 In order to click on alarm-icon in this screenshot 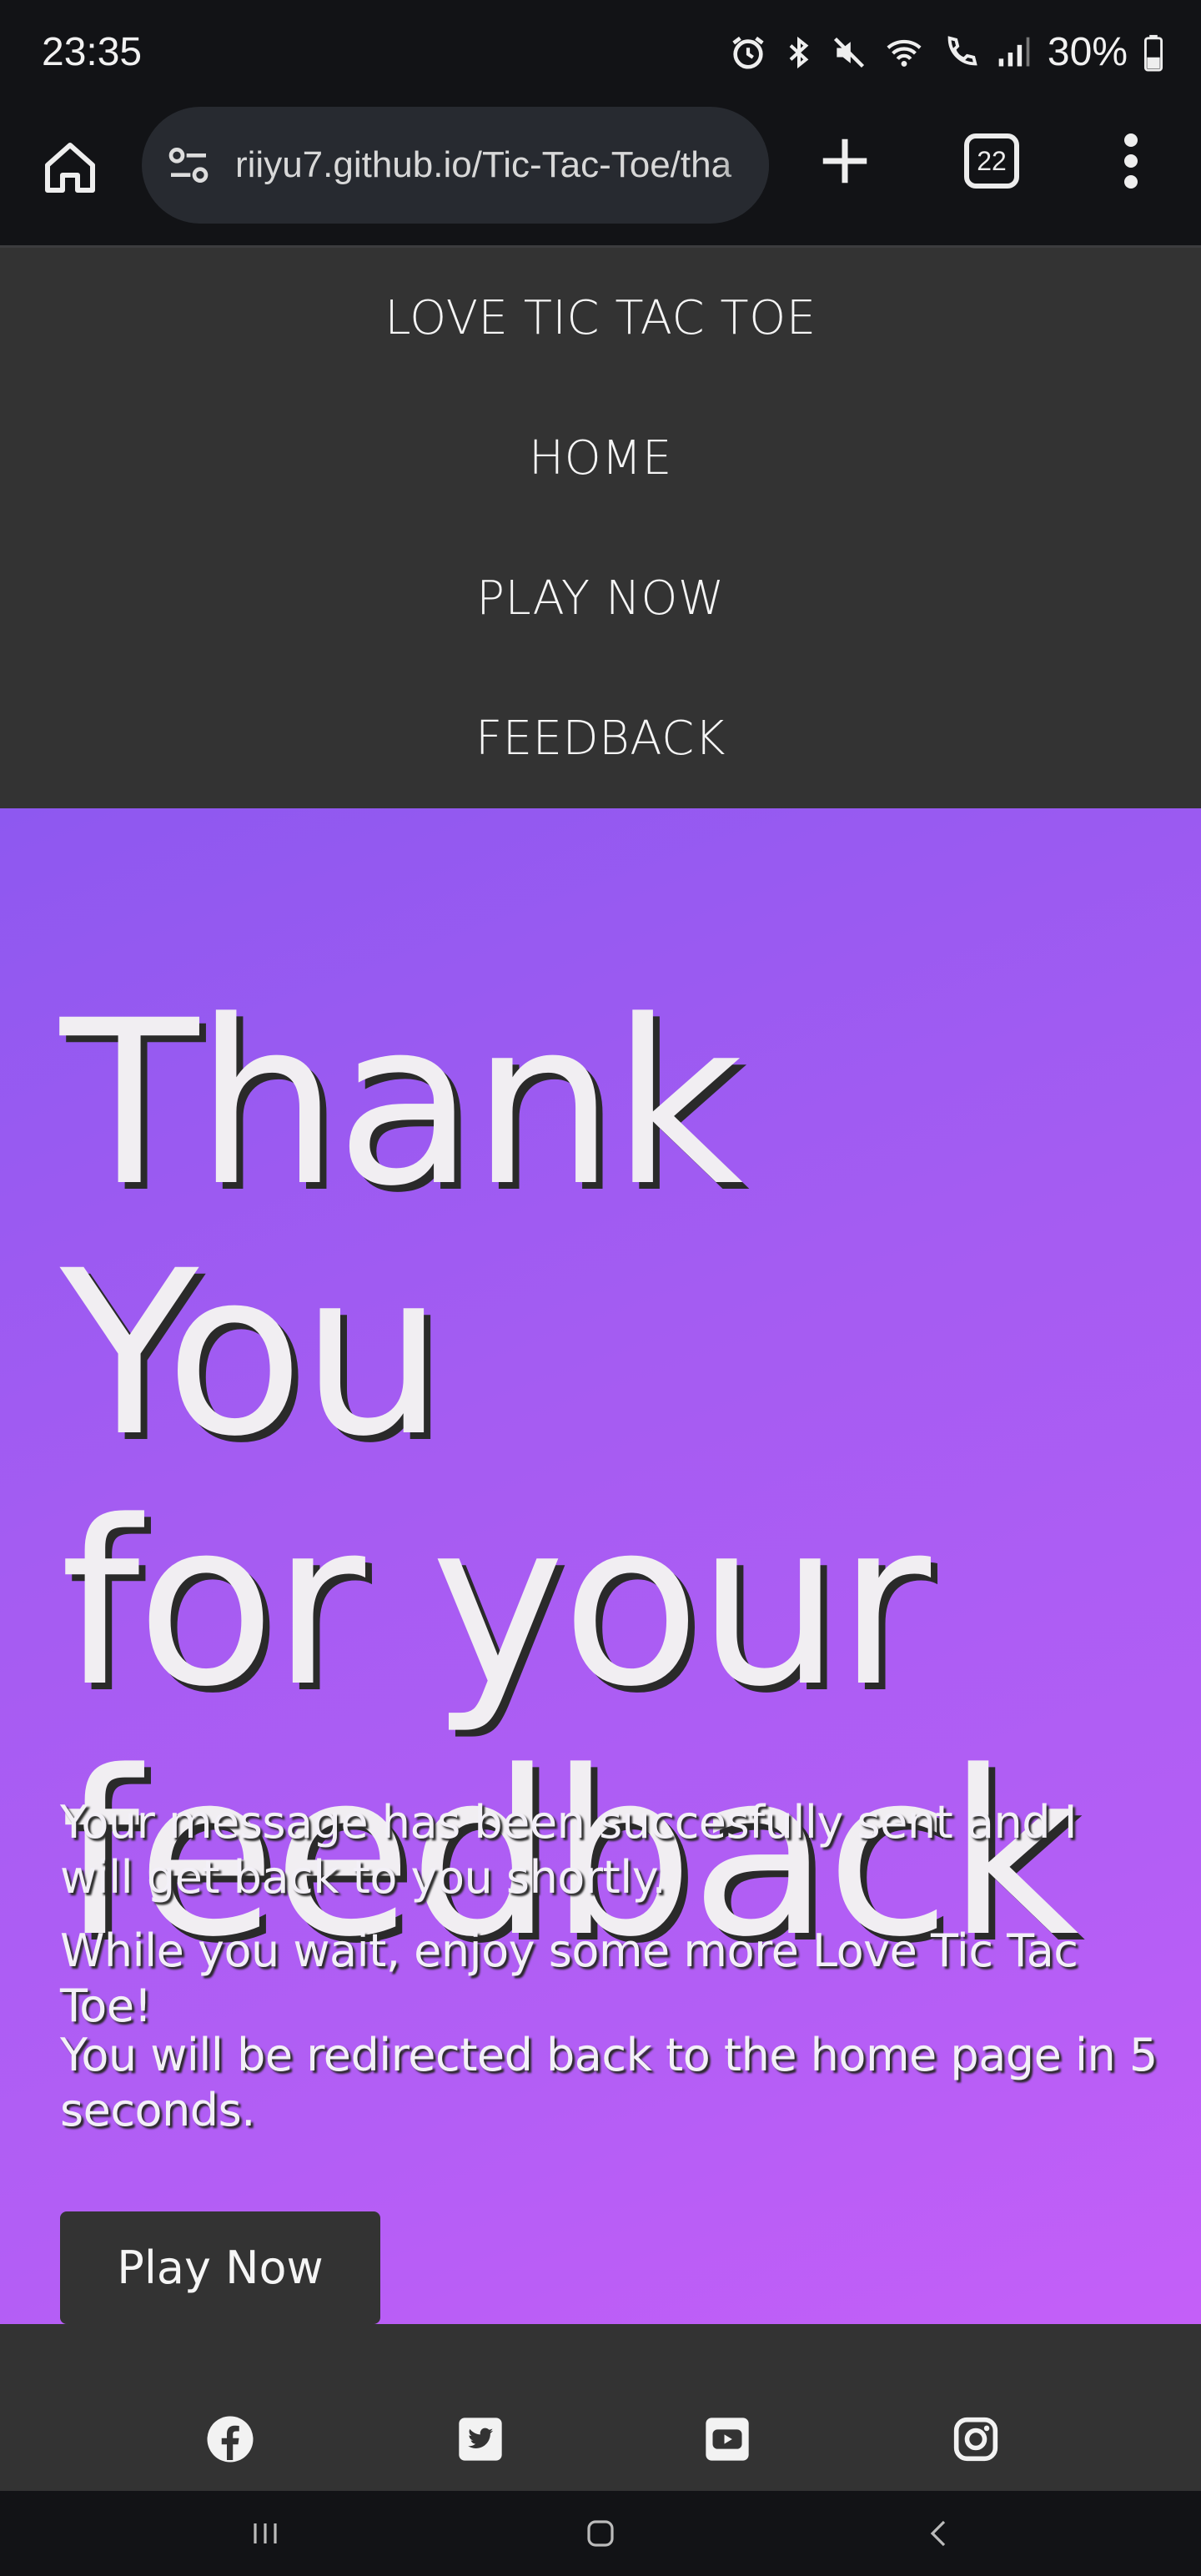, I will do `click(748, 52)`.